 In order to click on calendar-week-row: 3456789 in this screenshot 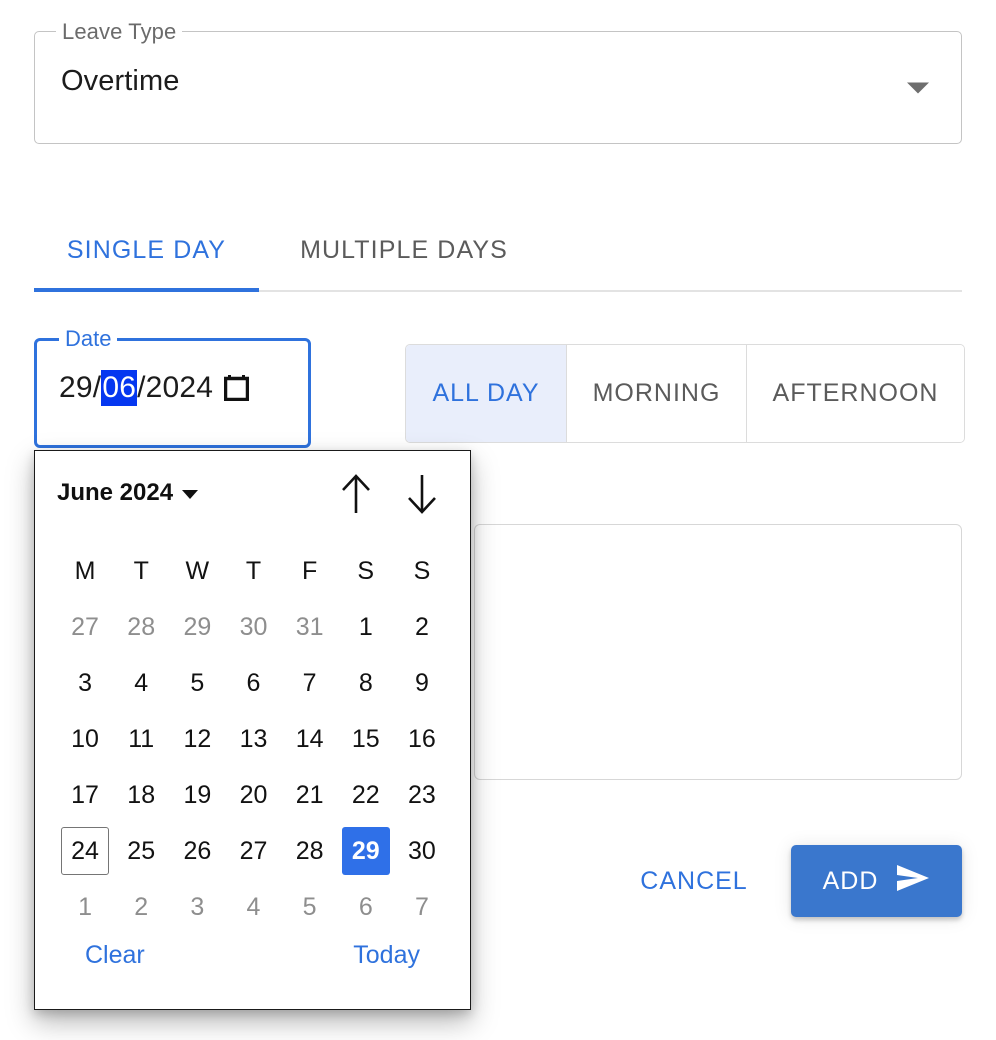, I will do `click(253, 683)`.